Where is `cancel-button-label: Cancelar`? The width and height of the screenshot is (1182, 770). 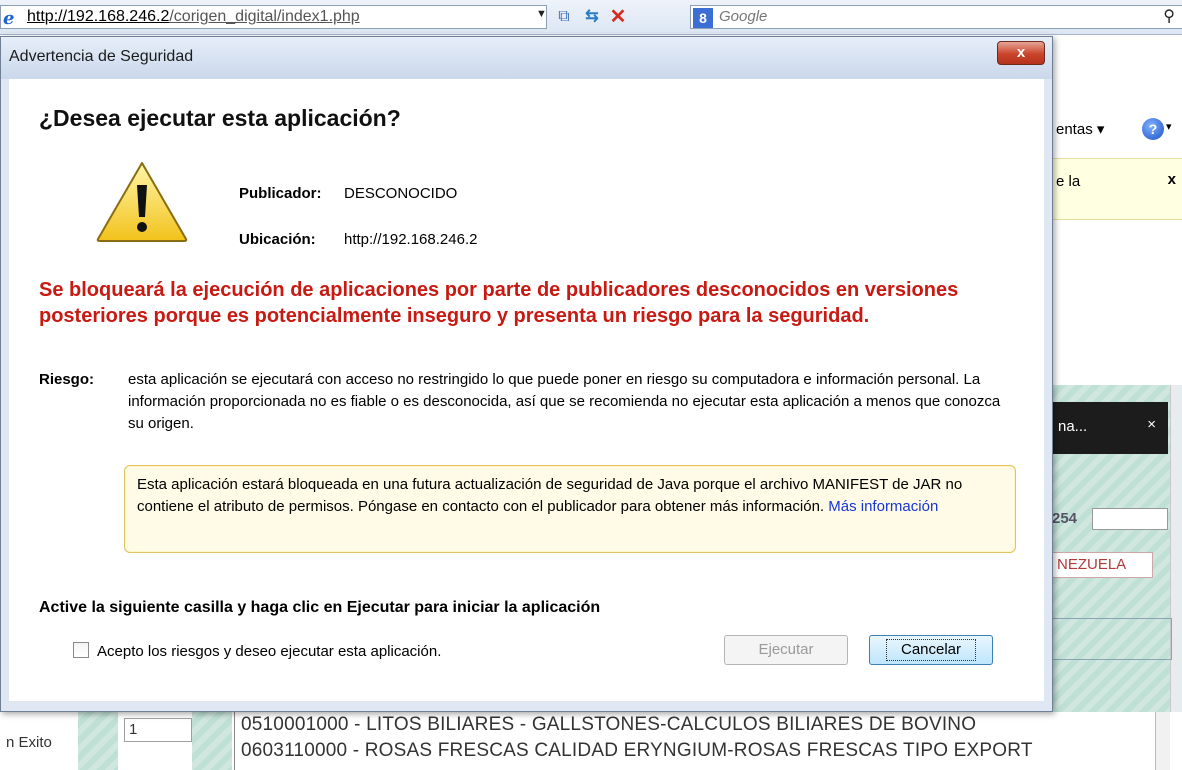
cancel-button-label: Cancelar is located at coordinates (931, 650).